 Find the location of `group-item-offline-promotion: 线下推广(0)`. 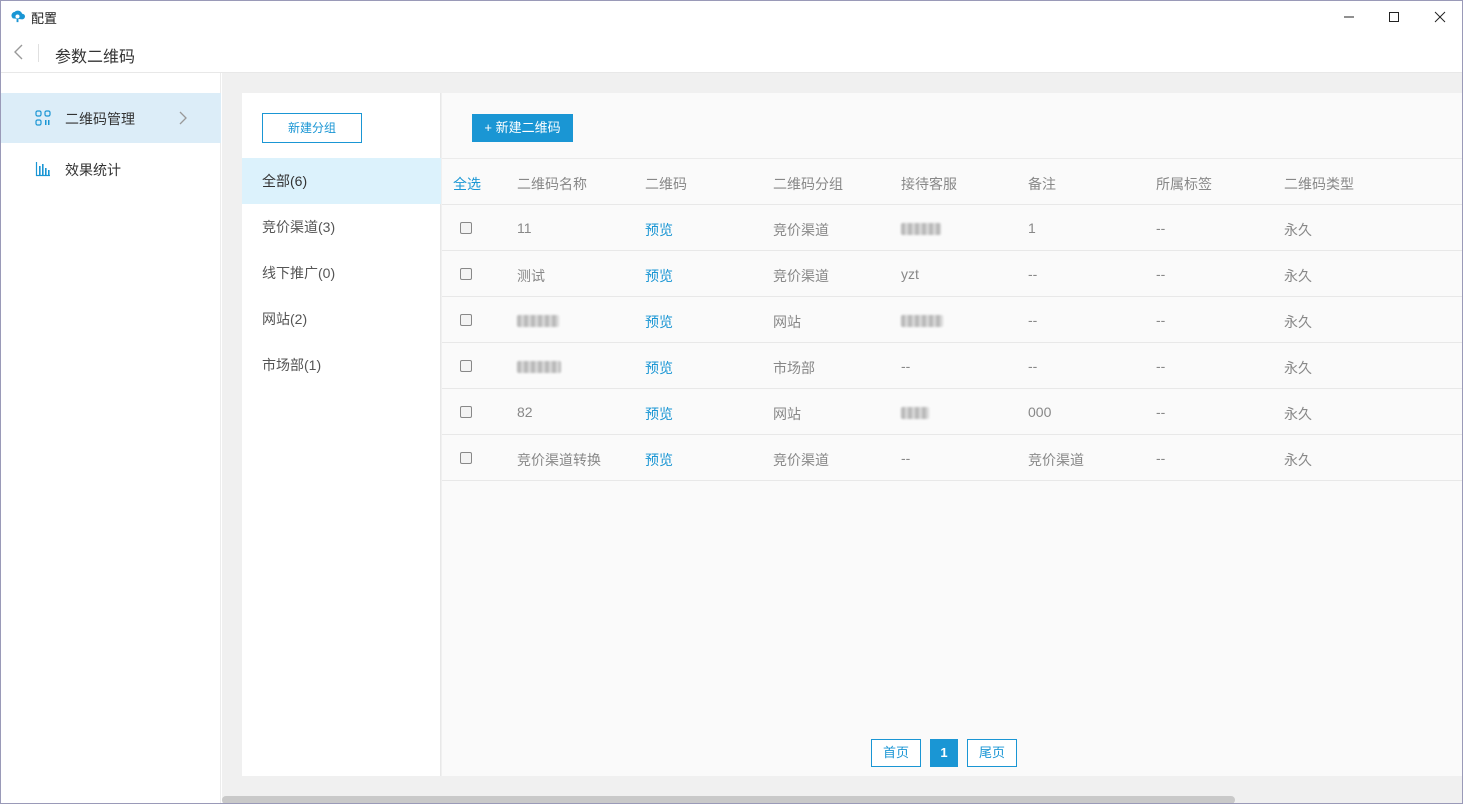

group-item-offline-promotion: 线下推广(0) is located at coordinates (341, 273).